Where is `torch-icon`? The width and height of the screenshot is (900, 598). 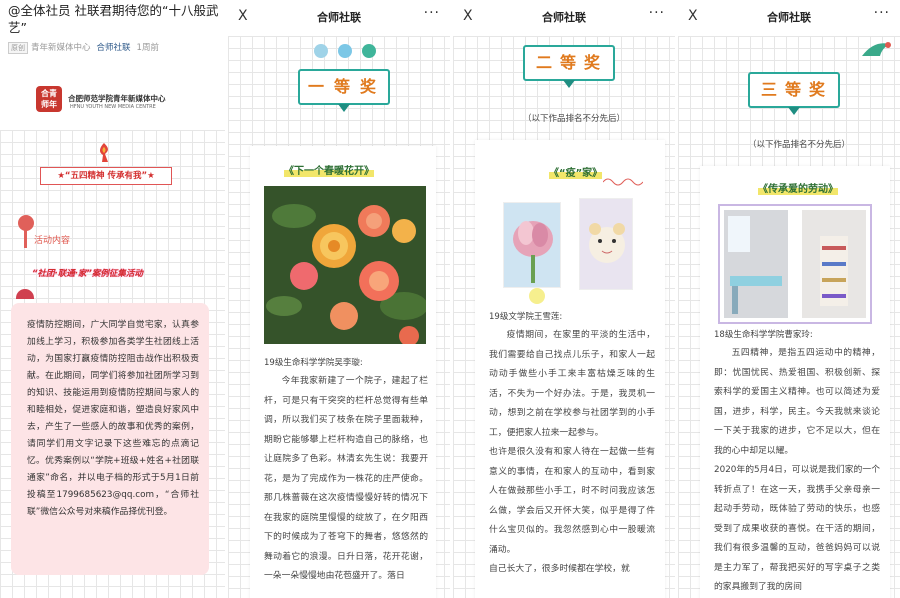
torch-icon is located at coordinates (104, 152).